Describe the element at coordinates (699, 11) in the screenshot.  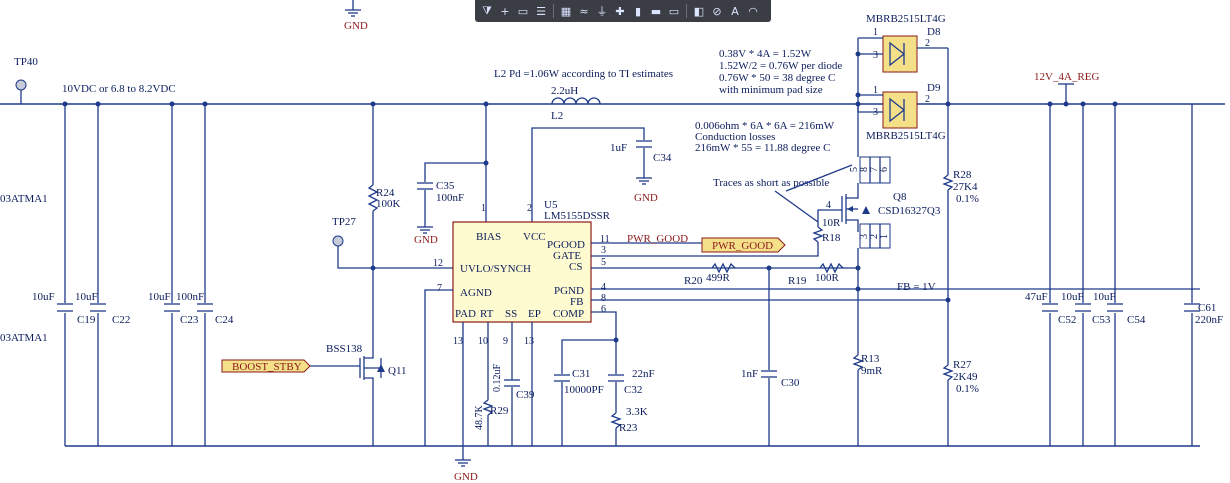
I see `directive-icon: ◧` at that location.